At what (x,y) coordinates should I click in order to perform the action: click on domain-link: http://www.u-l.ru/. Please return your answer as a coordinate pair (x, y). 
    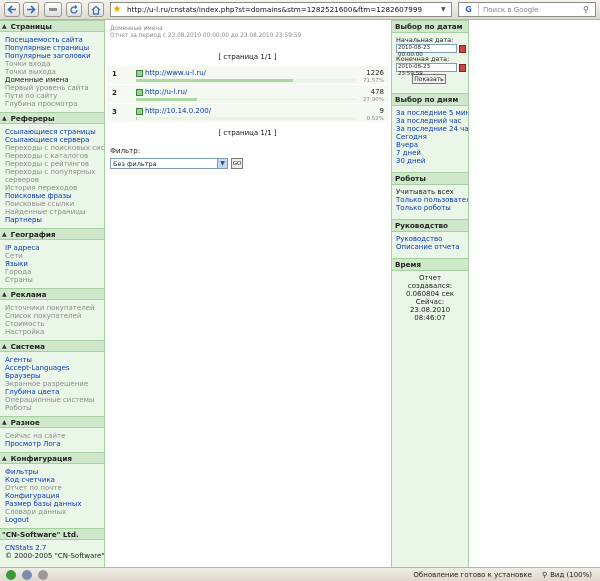
    Looking at the image, I should click on (171, 73).